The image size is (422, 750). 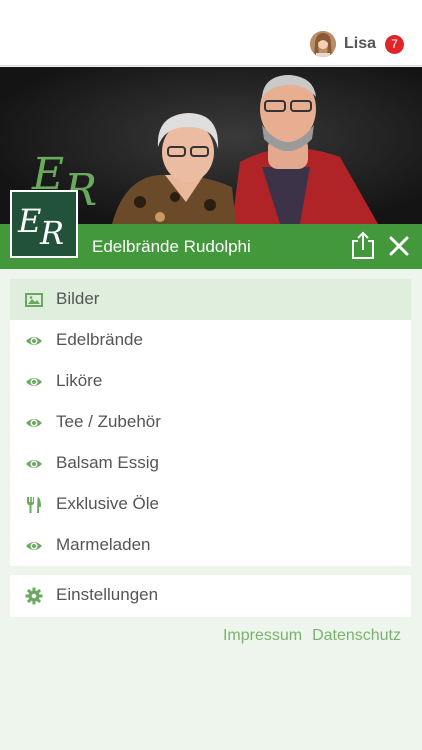 I want to click on menu-item-label: Edelbrände, so click(x=99, y=339).